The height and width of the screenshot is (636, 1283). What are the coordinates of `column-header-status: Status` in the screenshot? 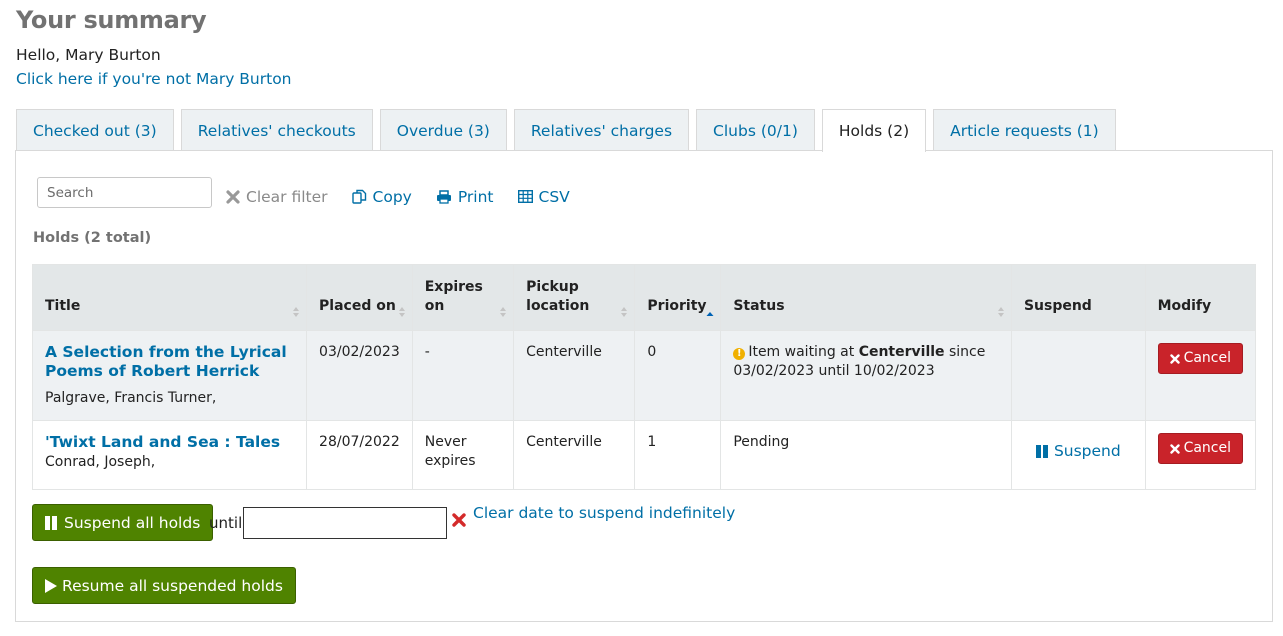 It's located at (866, 297).